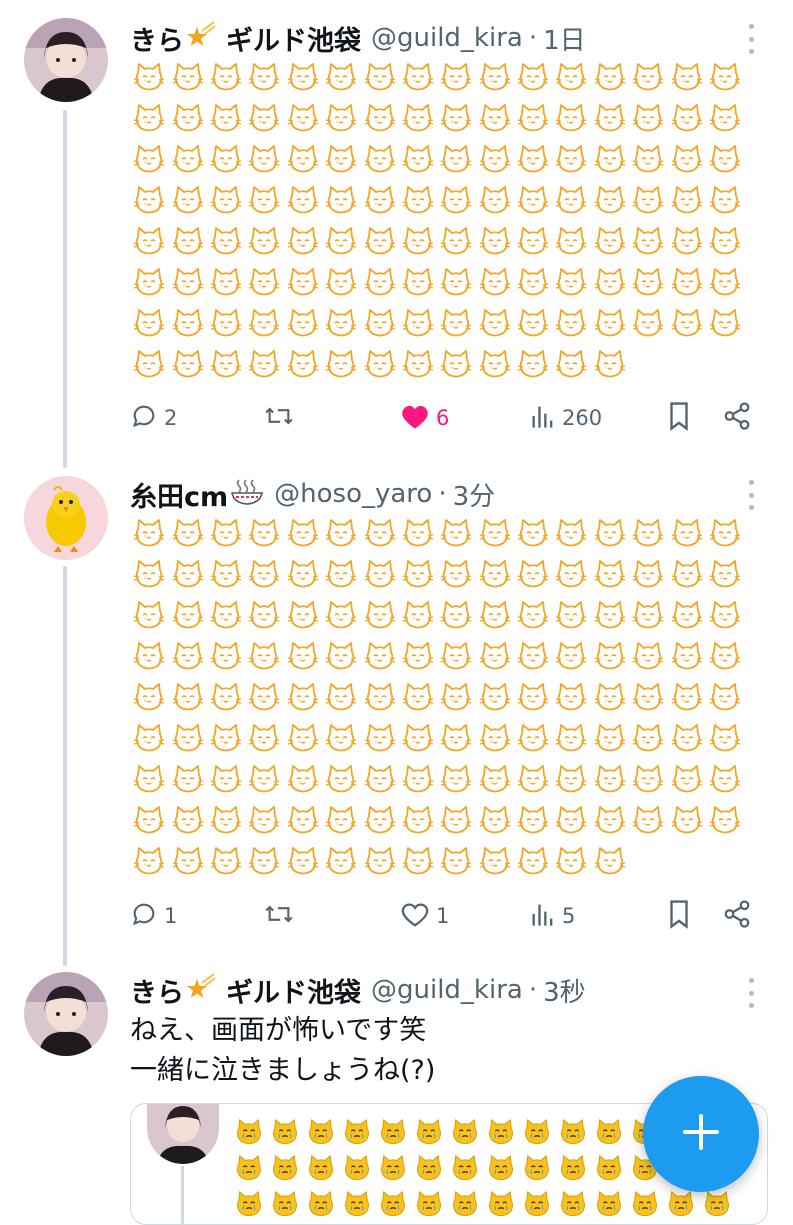 Image resolution: width=793 pixels, height=1225 pixels. Describe the element at coordinates (153, 418) in the screenshot. I see `reply-button: 2` at that location.